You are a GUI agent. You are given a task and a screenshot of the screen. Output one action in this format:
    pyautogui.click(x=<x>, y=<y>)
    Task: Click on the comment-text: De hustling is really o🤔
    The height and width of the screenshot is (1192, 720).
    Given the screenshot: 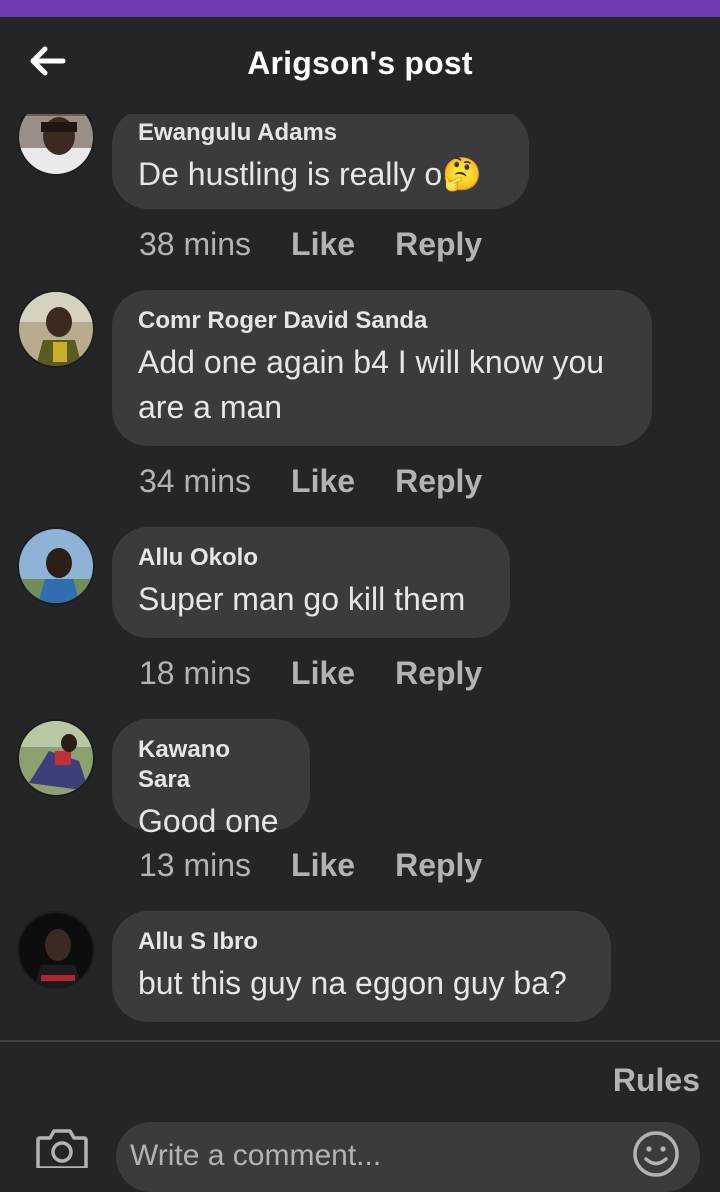 What is the action you would take?
    pyautogui.click(x=320, y=174)
    